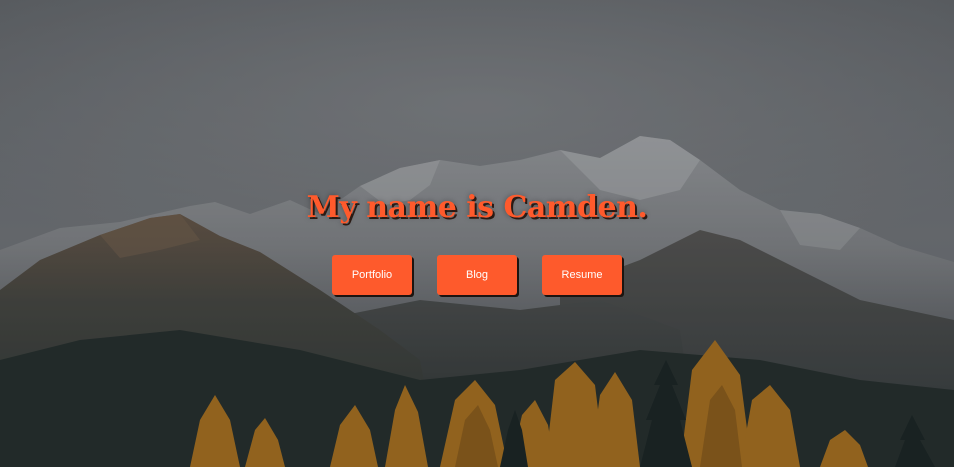 Image resolution: width=954 pixels, height=467 pixels. What do you see at coordinates (477, 207) in the screenshot?
I see `hero-heading: My name is Camden.` at bounding box center [477, 207].